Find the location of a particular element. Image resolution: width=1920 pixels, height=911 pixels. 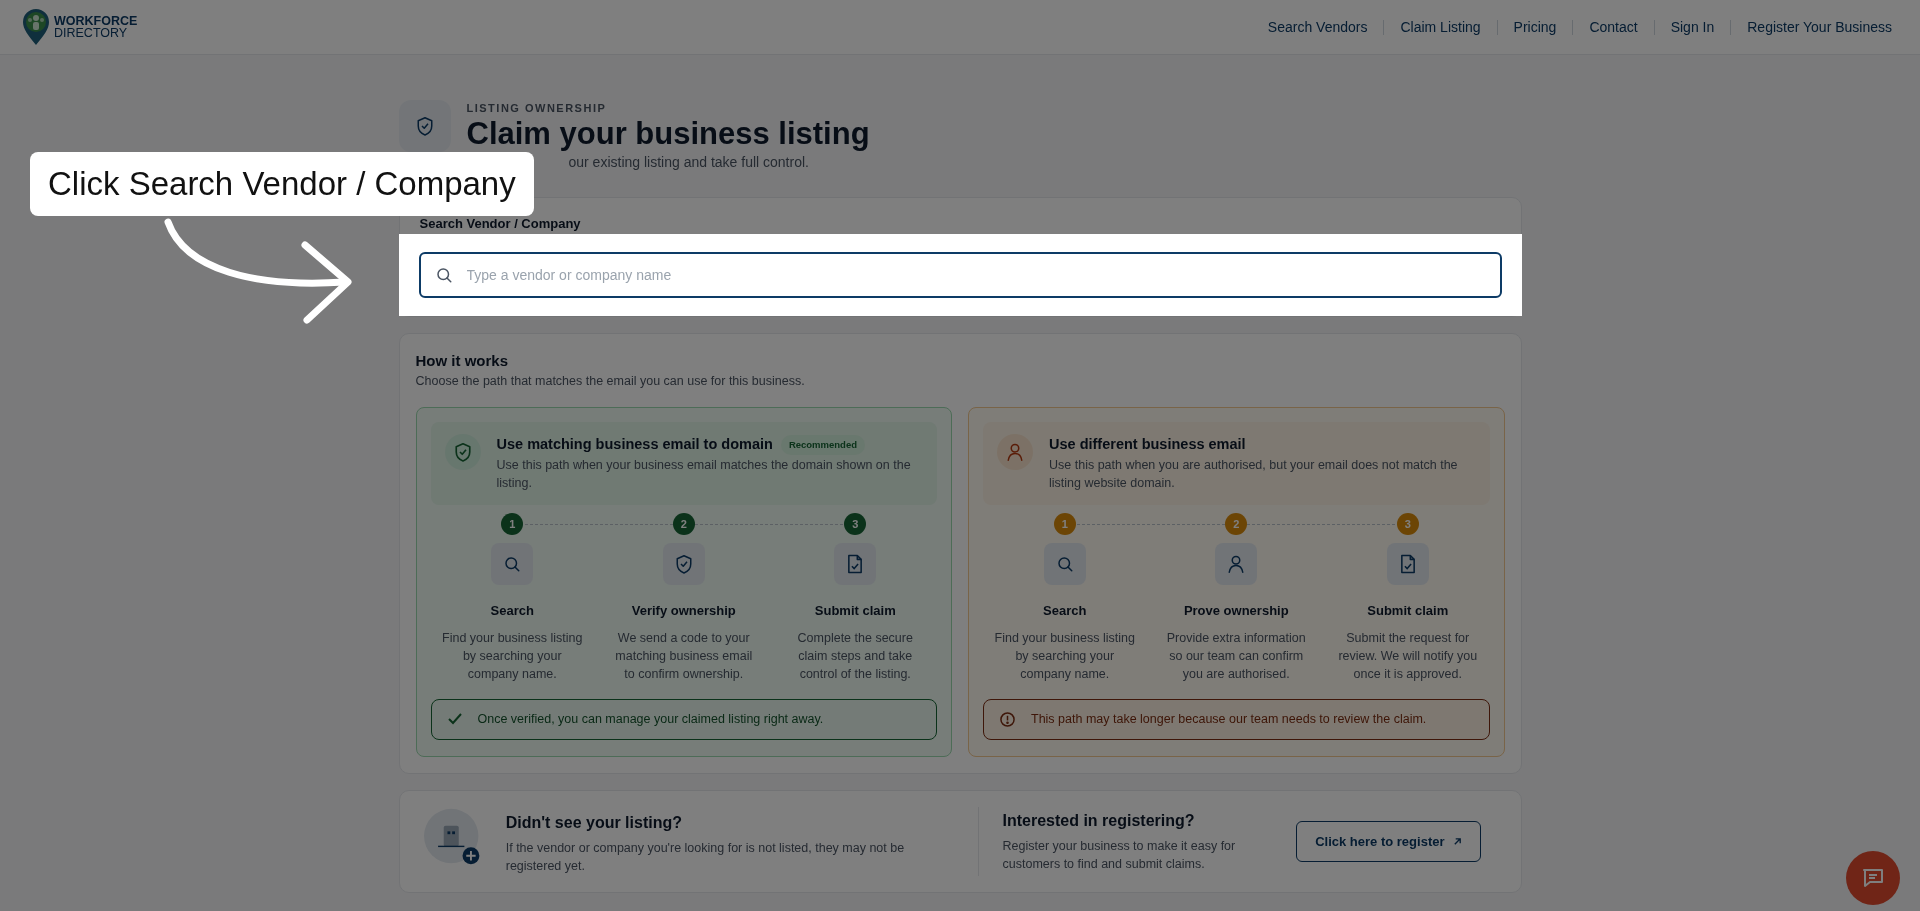

nav-link: Register Your Business is located at coordinates (1819, 27).